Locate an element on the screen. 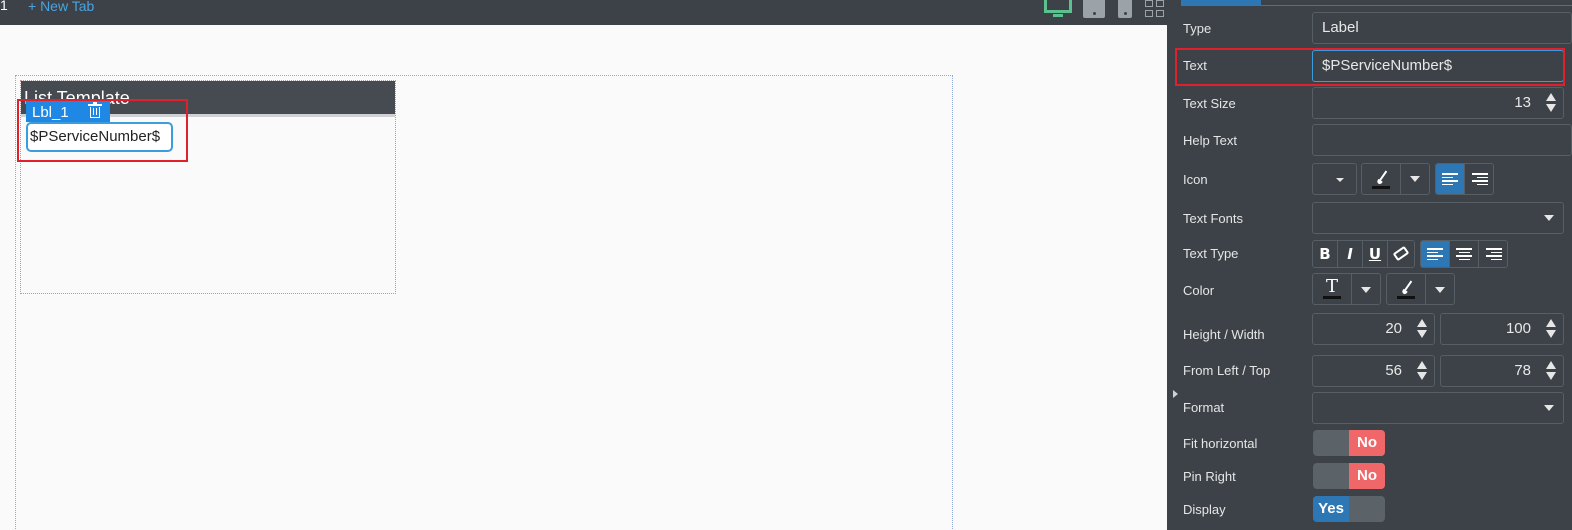 This screenshot has width=1572, height=530. icon-align-right-button is located at coordinates (1479, 179).